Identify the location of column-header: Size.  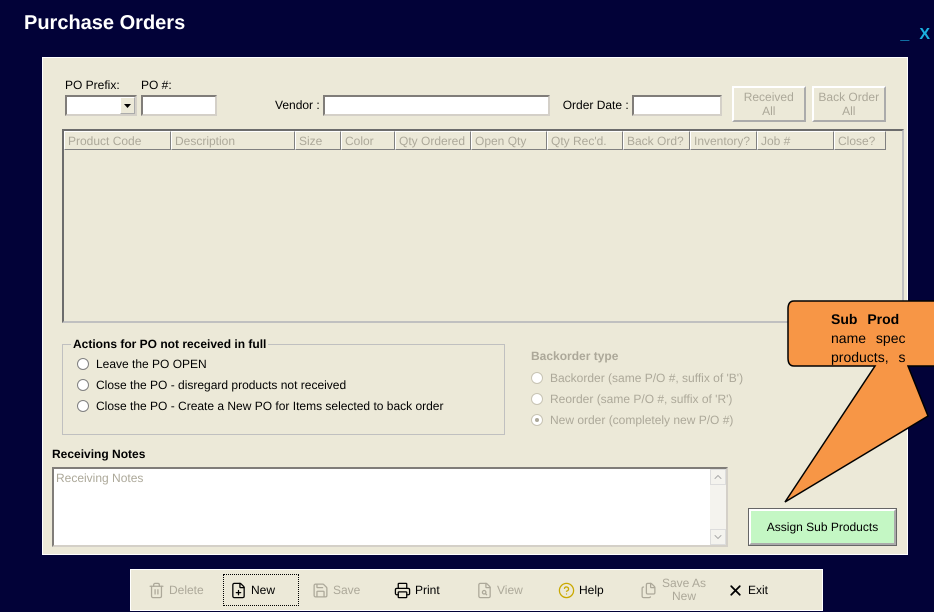
(318, 140).